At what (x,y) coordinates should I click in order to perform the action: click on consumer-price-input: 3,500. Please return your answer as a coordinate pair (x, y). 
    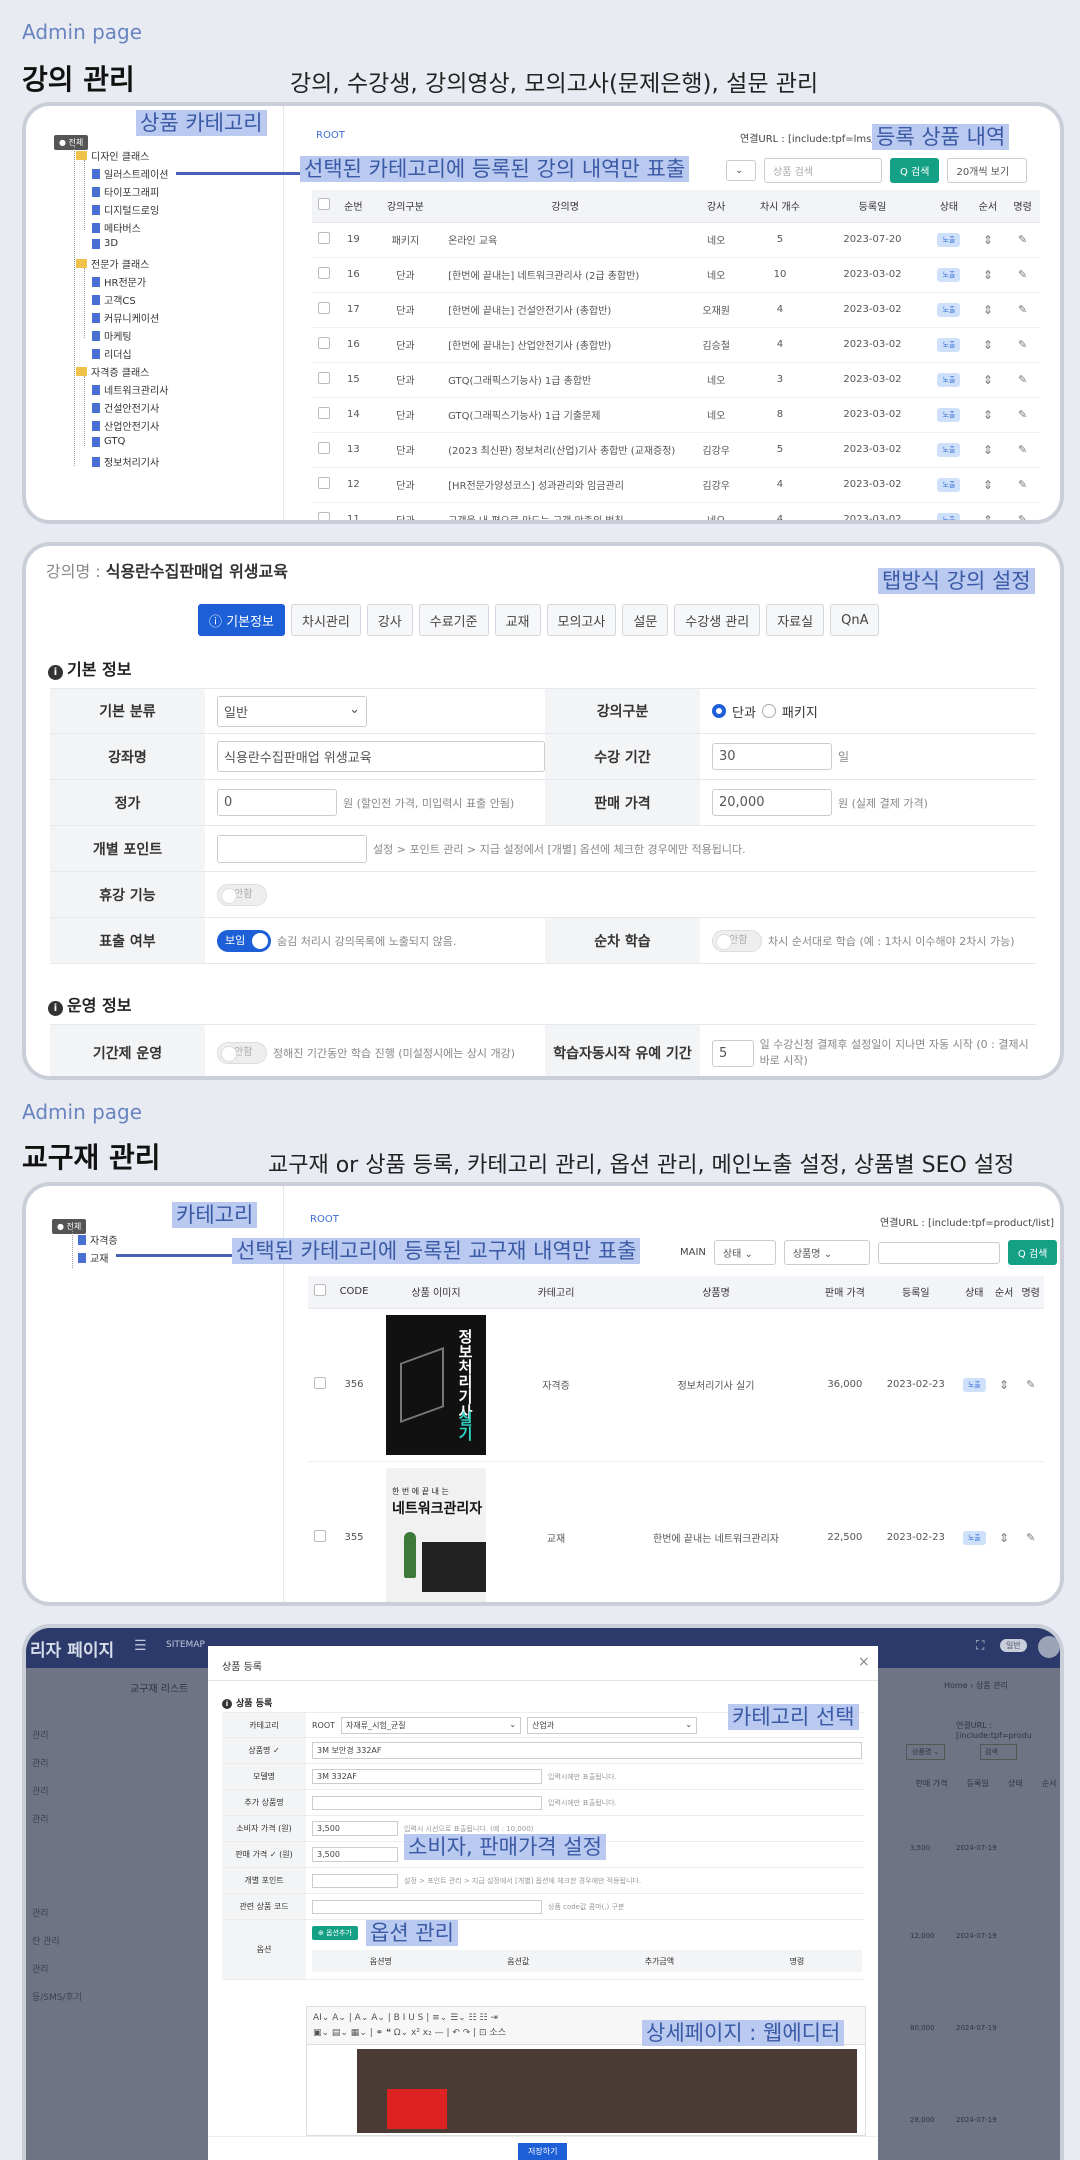
    Looking at the image, I should click on (355, 1828).